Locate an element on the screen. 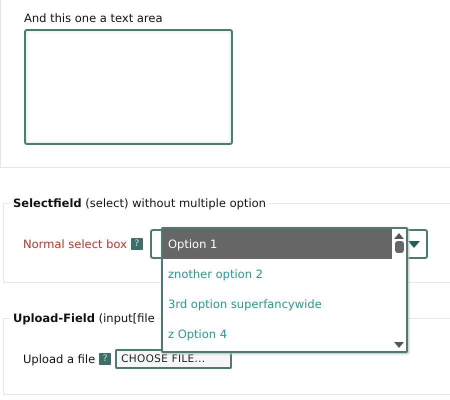 This screenshot has height=400, width=450. field-label: Normal select box is located at coordinates (75, 244).